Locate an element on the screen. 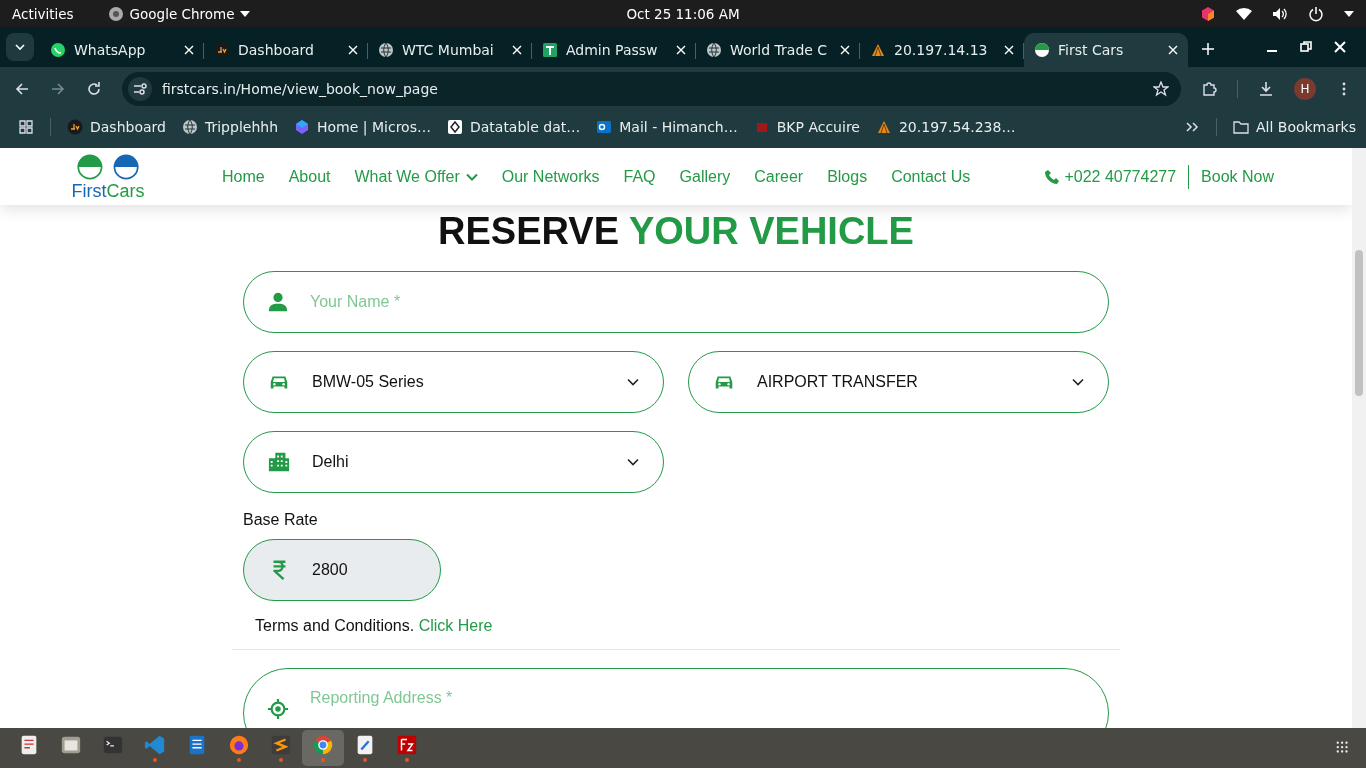 This screenshot has width=1366, height=768. nav-link: Contact Us is located at coordinates (931, 176).